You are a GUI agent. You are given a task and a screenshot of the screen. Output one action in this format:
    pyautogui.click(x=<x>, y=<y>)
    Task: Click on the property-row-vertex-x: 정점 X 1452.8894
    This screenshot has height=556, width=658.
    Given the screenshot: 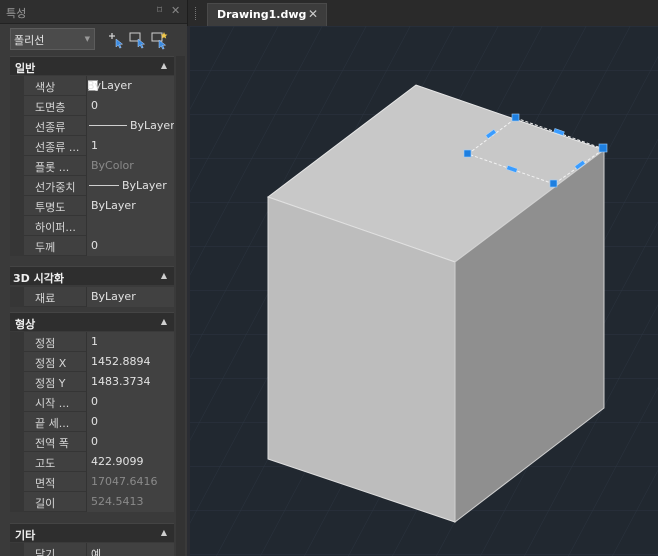 What is the action you would take?
    pyautogui.click(x=92, y=362)
    